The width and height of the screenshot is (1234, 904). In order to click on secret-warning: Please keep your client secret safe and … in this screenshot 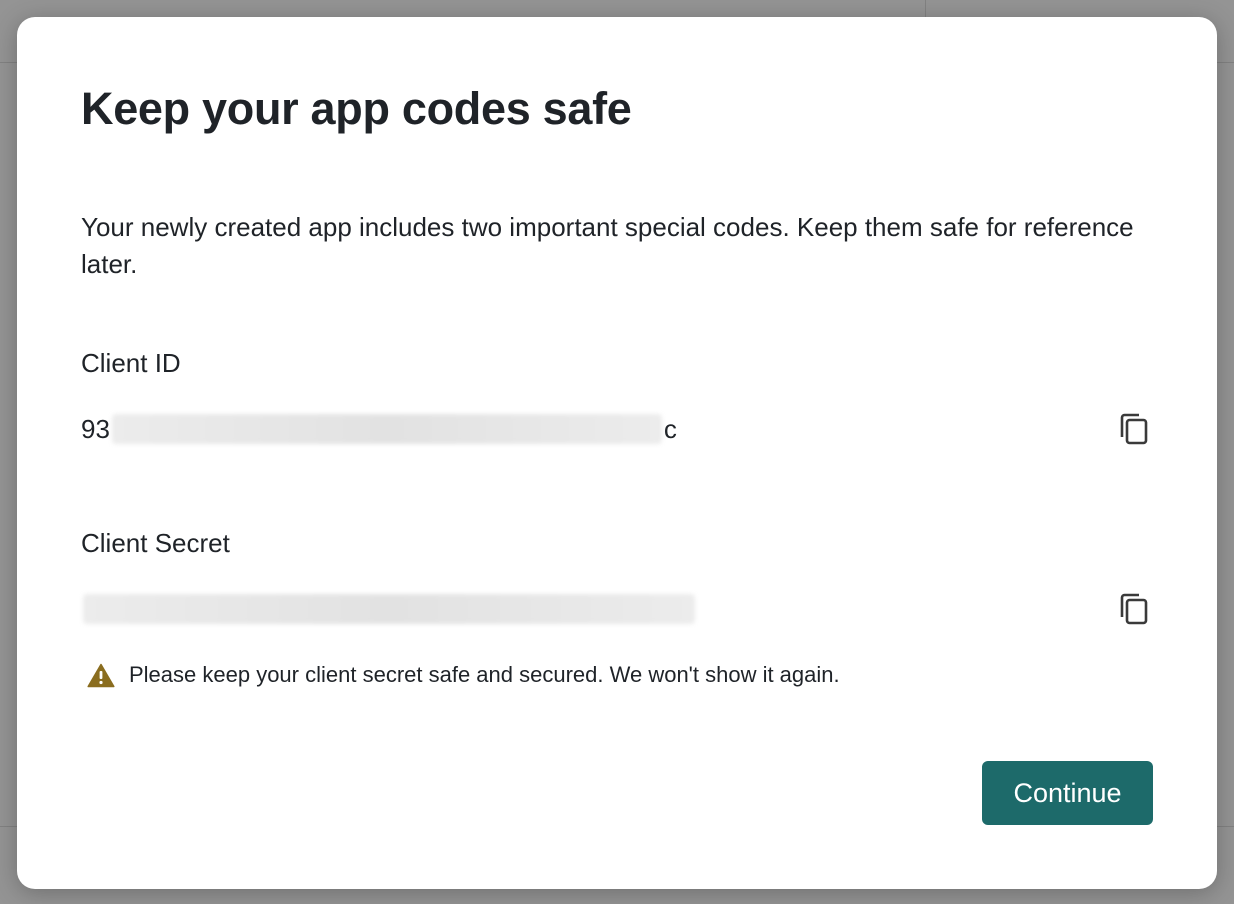, I will do `click(463, 675)`.